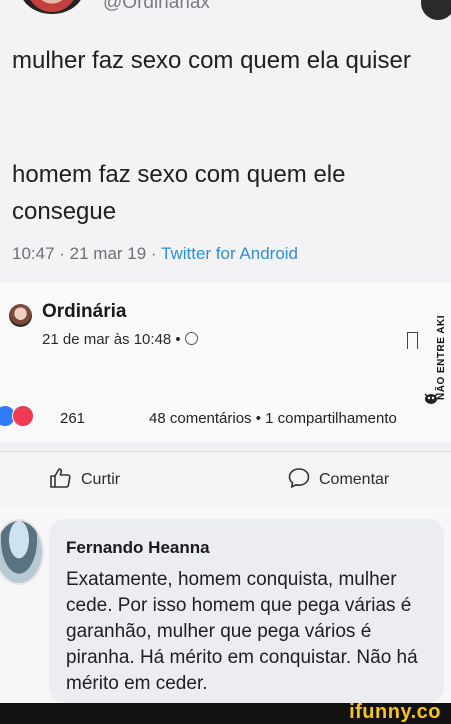 Image resolution: width=451 pixels, height=724 pixels. I want to click on tweet-handle: @Ordinariax, so click(156, 7).